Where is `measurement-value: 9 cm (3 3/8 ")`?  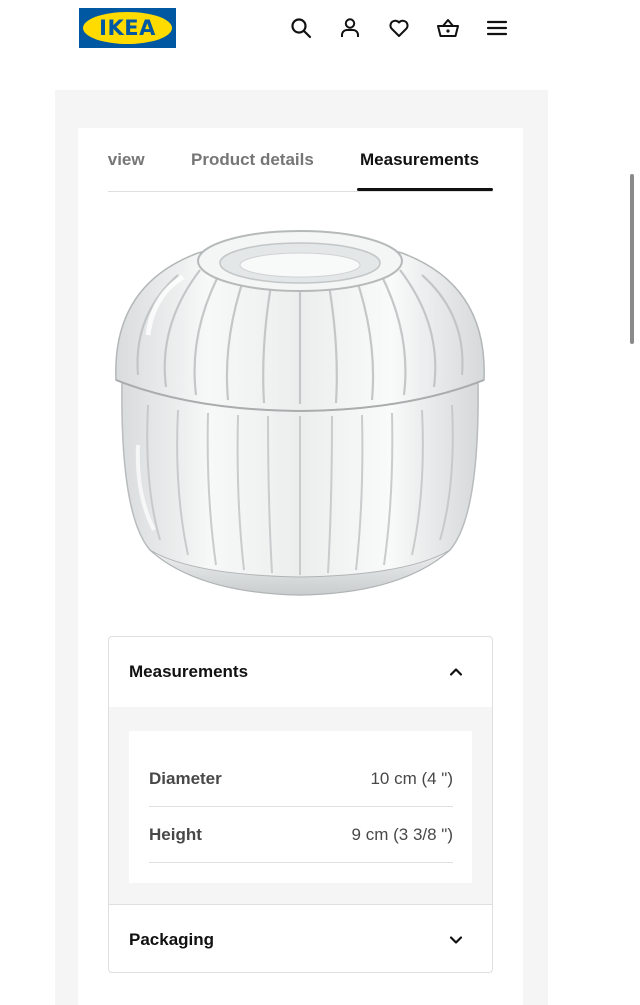 measurement-value: 9 cm (3 3/8 ") is located at coordinates (402, 834).